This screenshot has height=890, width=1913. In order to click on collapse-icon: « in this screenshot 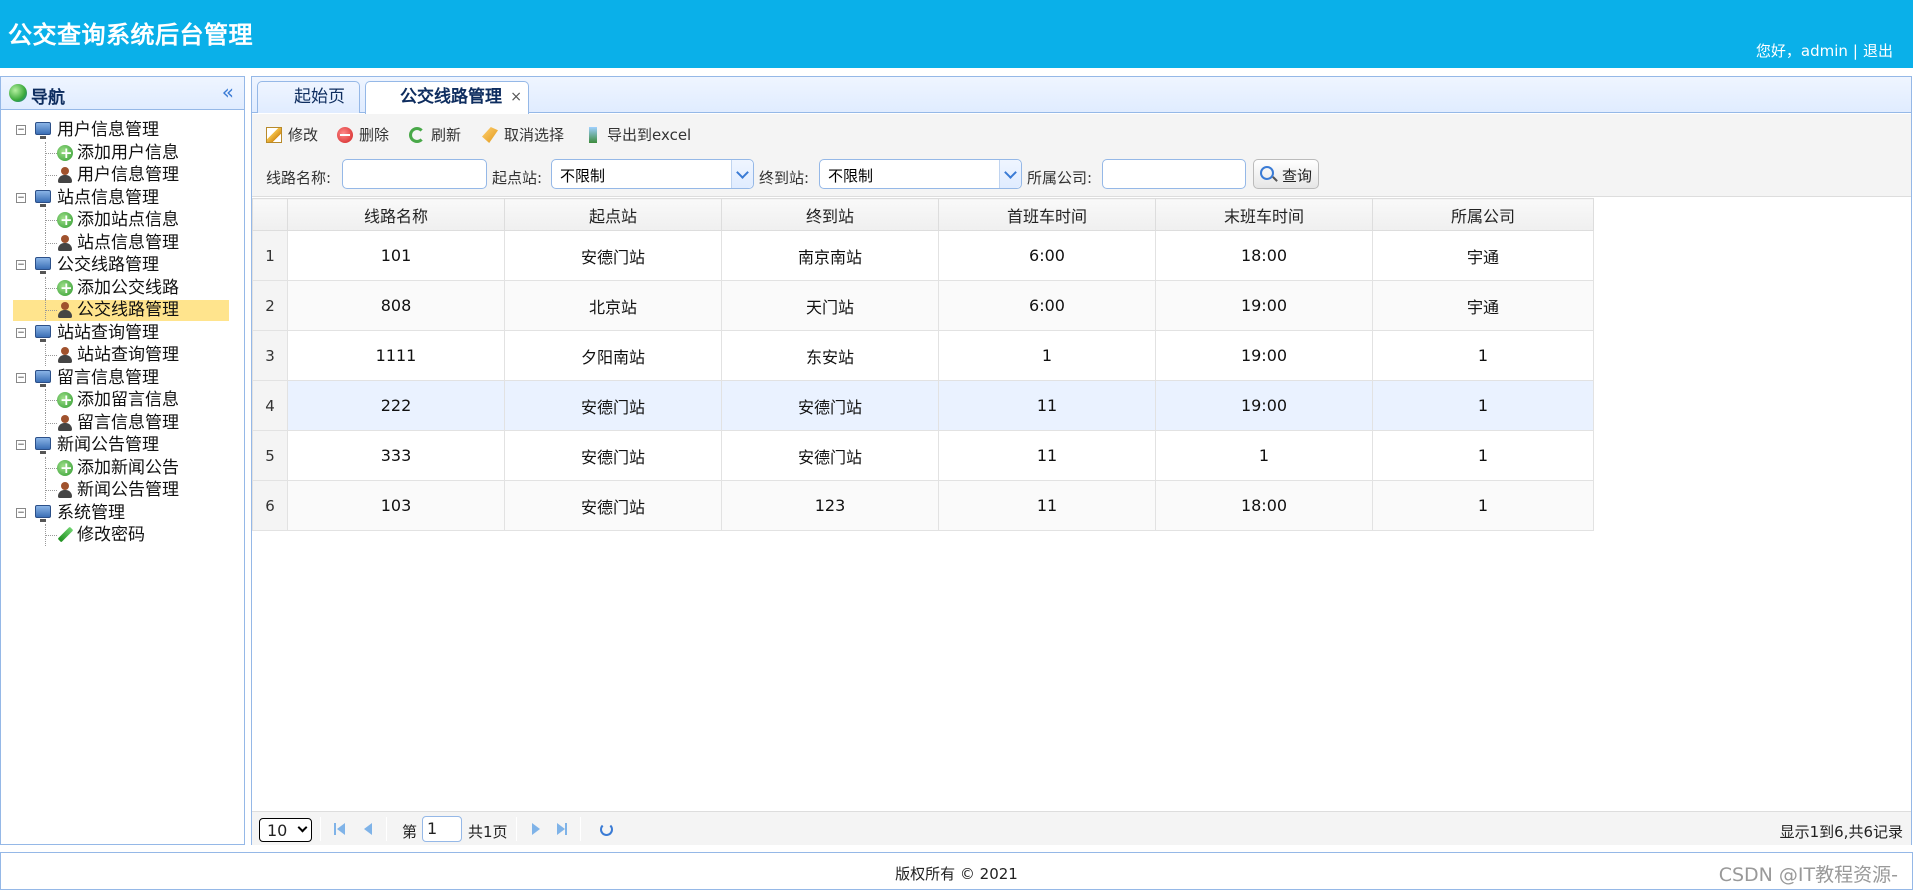, I will do `click(228, 92)`.